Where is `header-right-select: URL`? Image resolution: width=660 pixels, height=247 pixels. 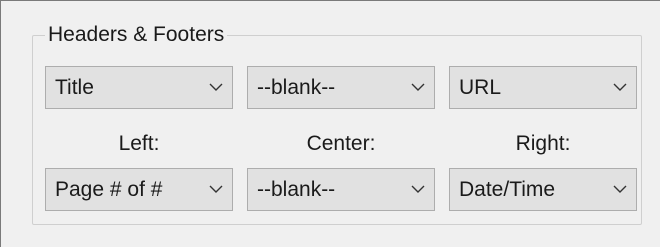
header-right-select: URL is located at coordinates (543, 87).